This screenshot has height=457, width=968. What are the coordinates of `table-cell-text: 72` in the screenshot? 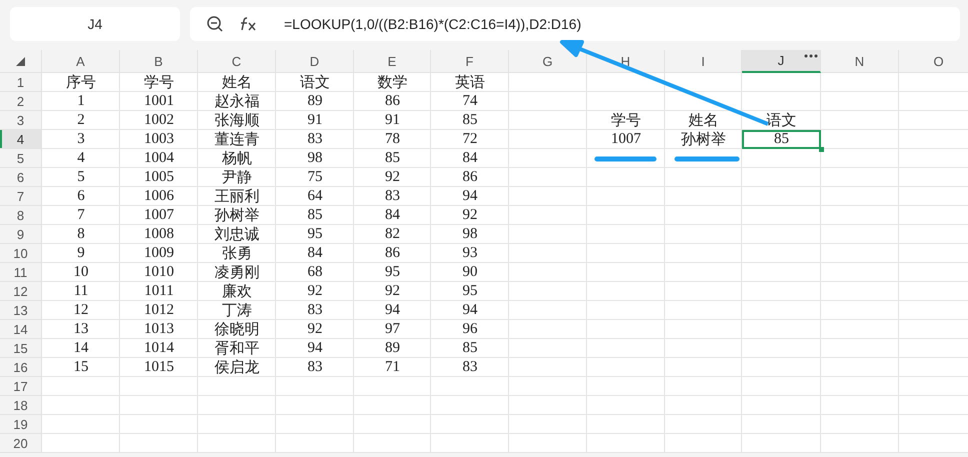 It's located at (470, 139).